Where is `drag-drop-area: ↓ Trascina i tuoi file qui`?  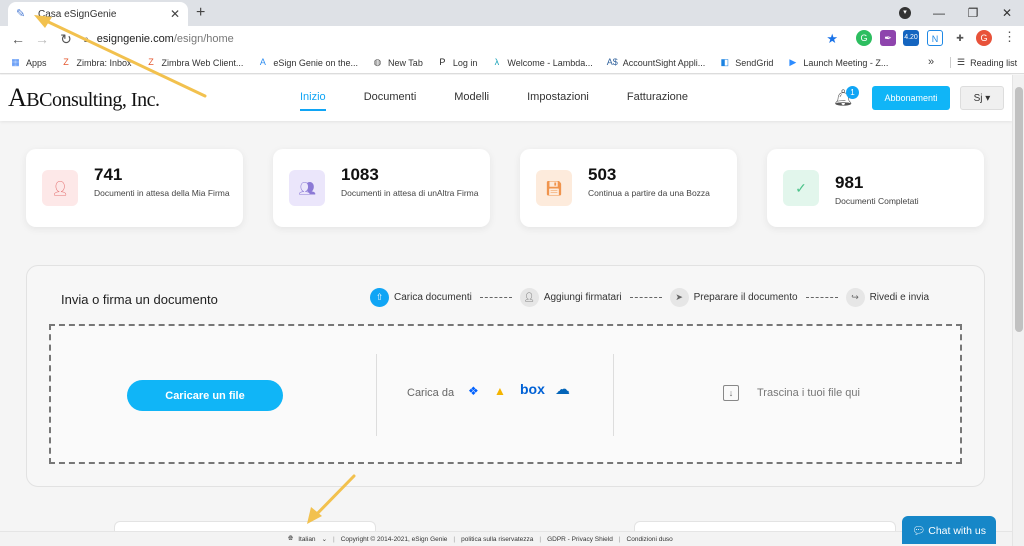
drag-drop-area: ↓ Trascina i tuoi file qui is located at coordinates (791, 393).